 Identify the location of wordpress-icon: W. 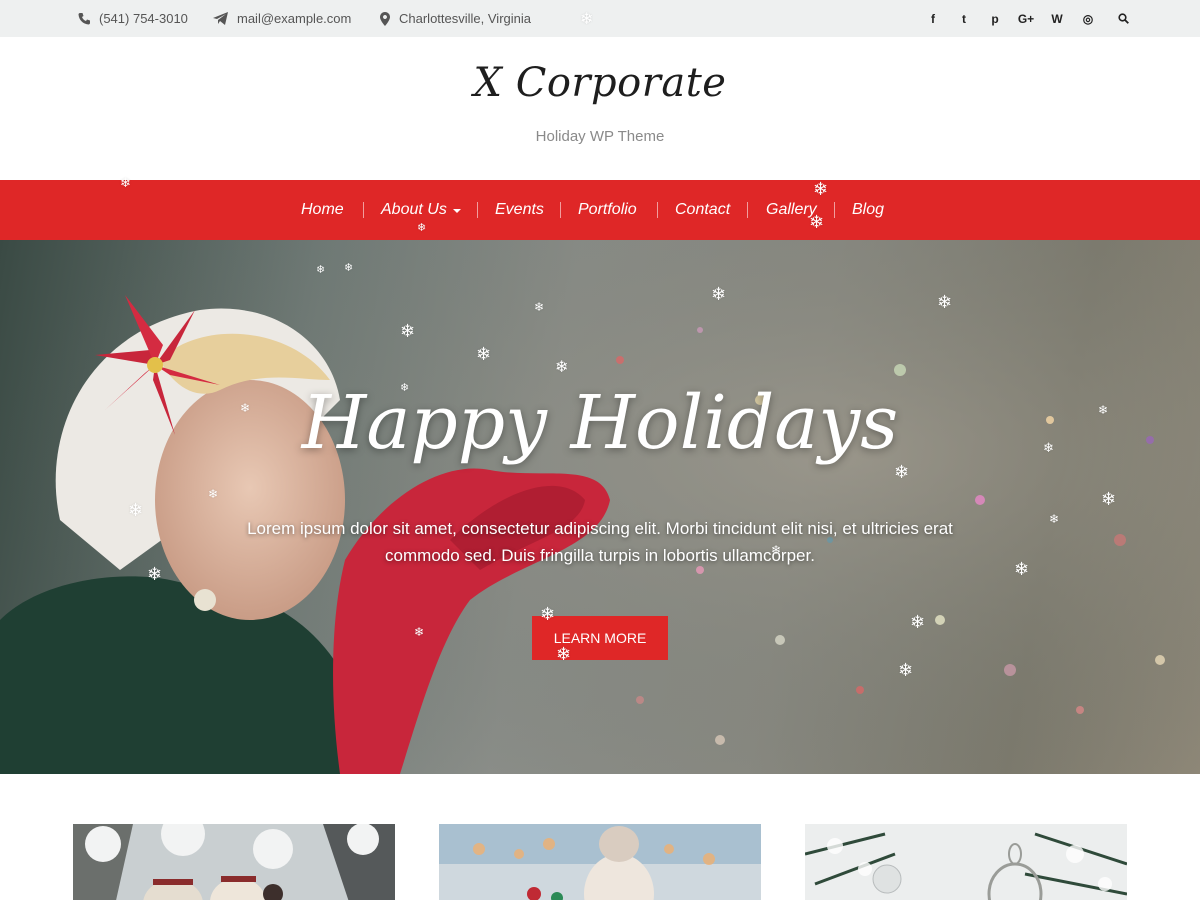
(1057, 18).